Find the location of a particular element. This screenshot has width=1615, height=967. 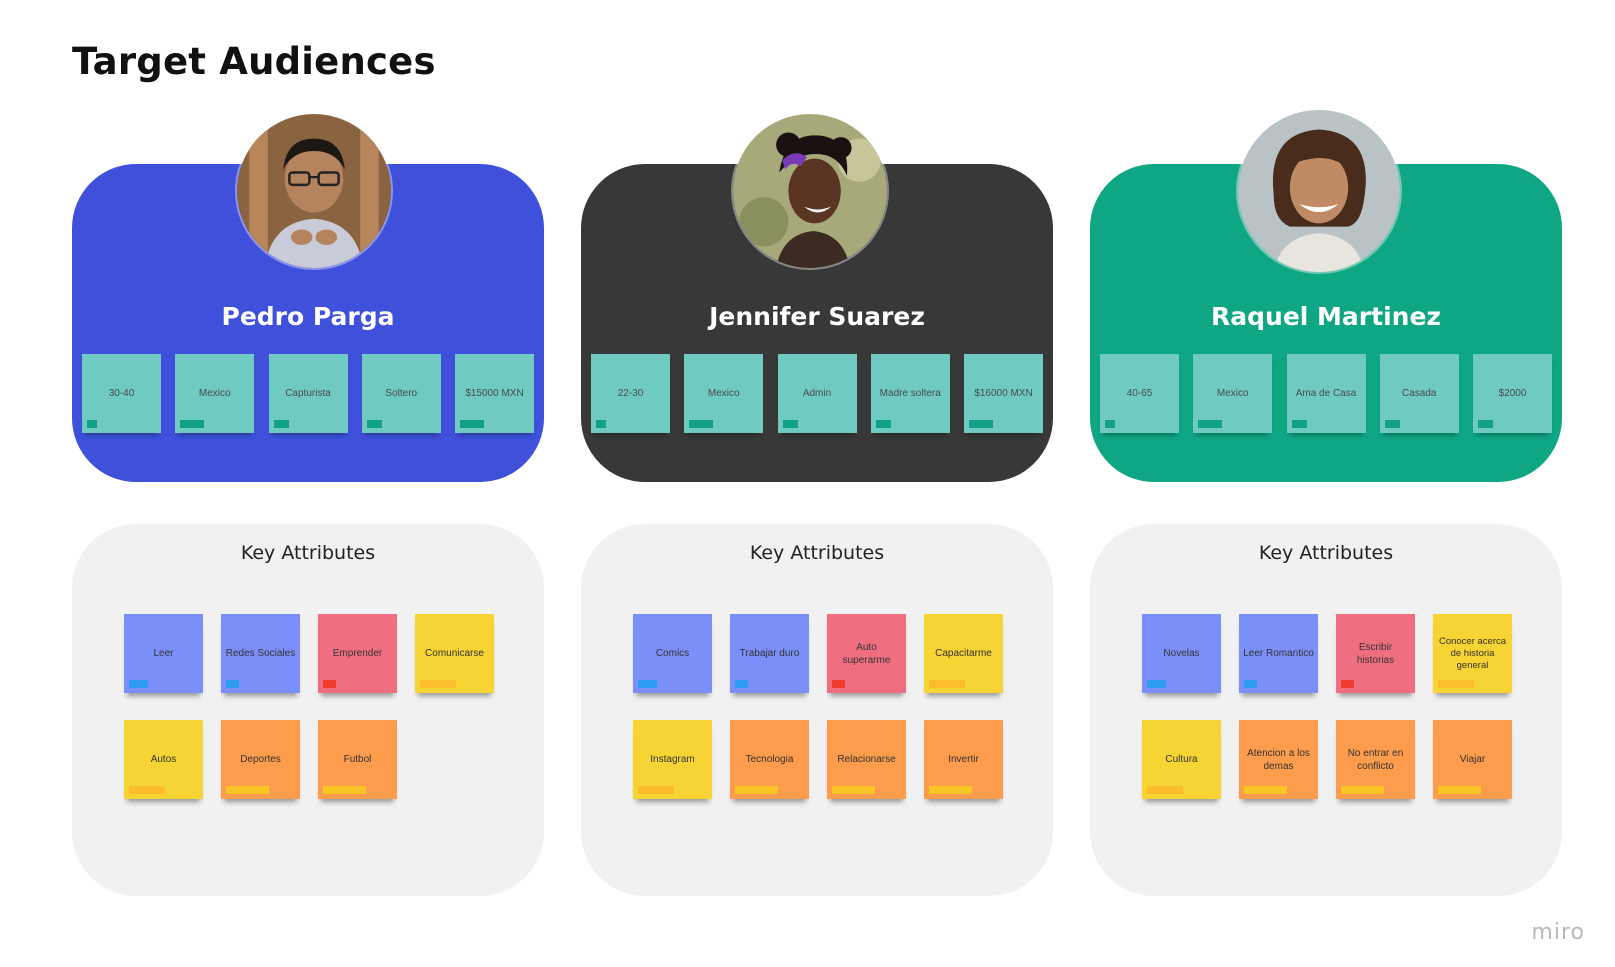

avatar-jennifer-image is located at coordinates (810, 191).